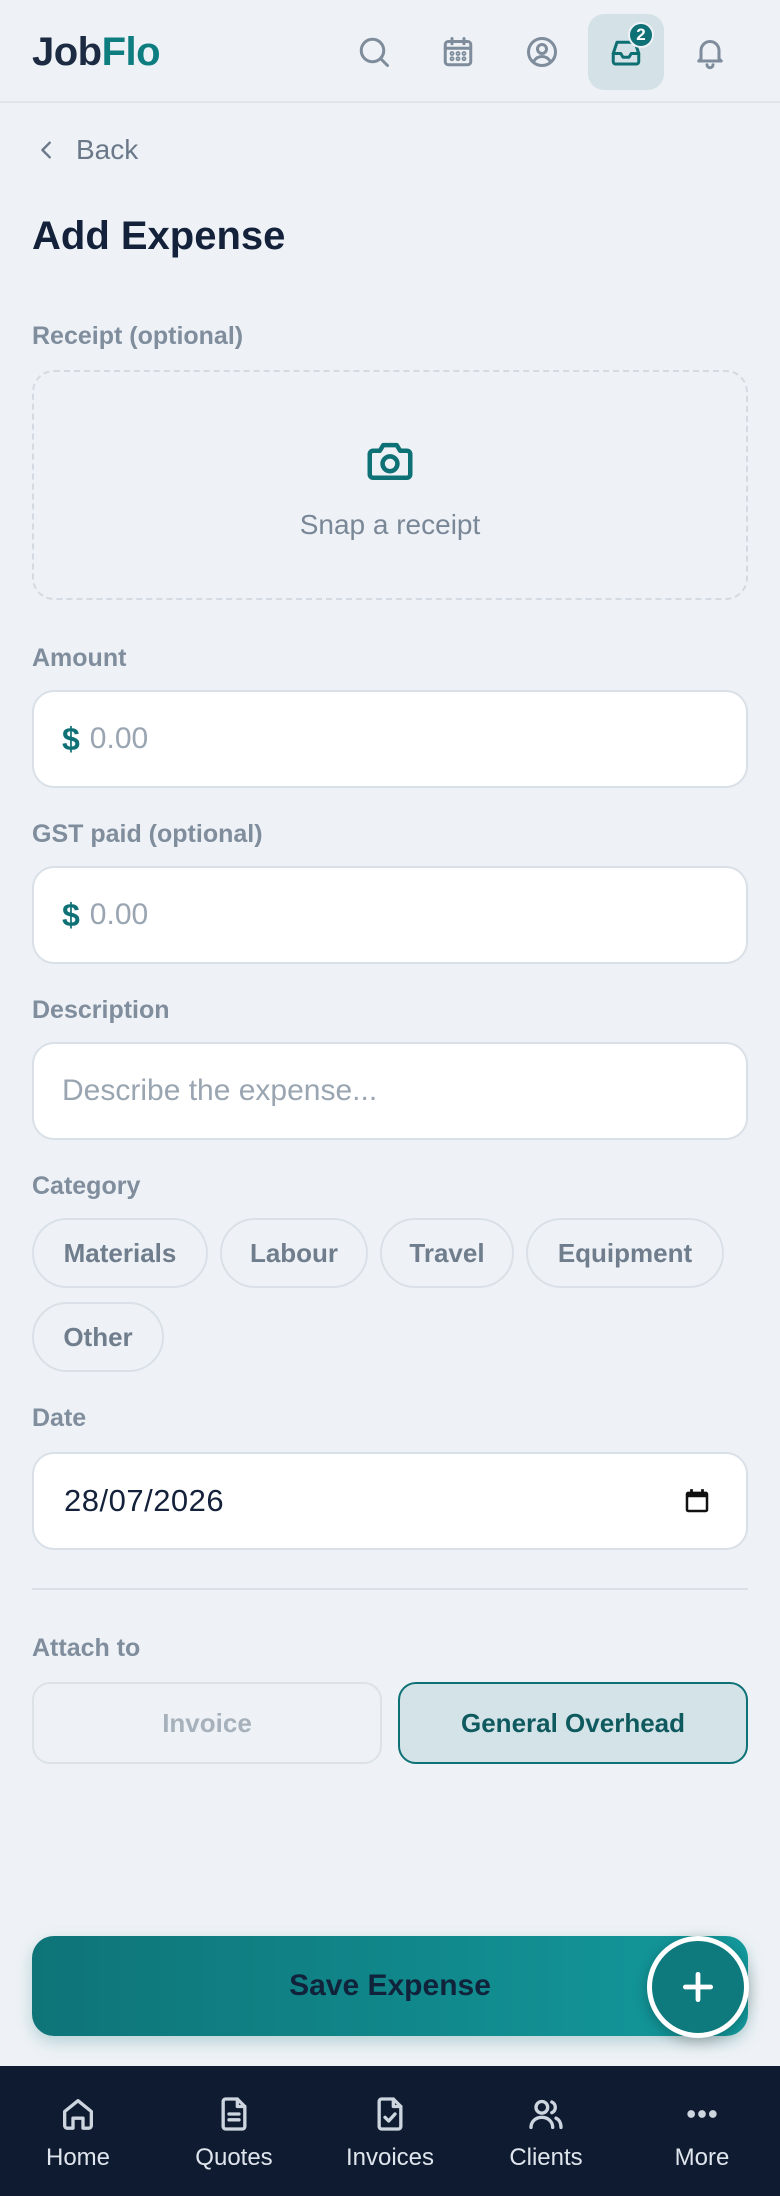  Describe the element at coordinates (702, 2157) in the screenshot. I see `nav-label-more: More` at that location.